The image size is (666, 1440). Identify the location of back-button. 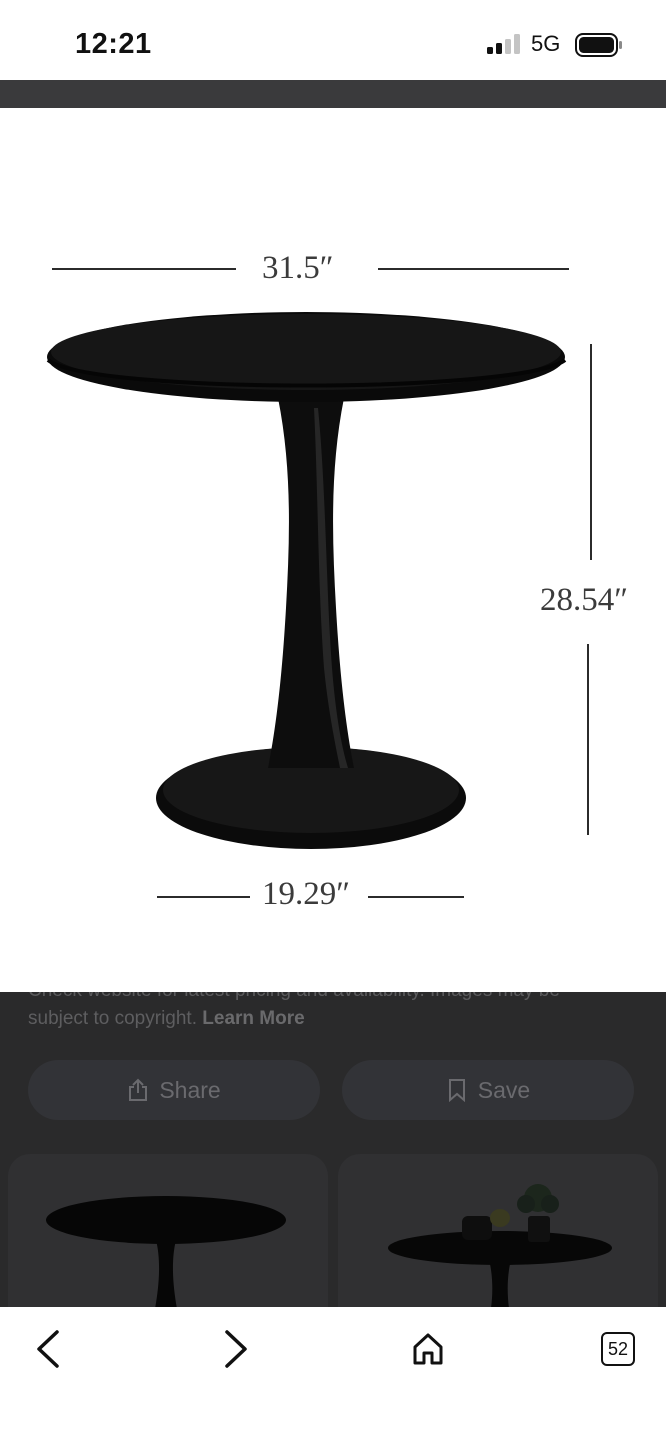
(48, 1349).